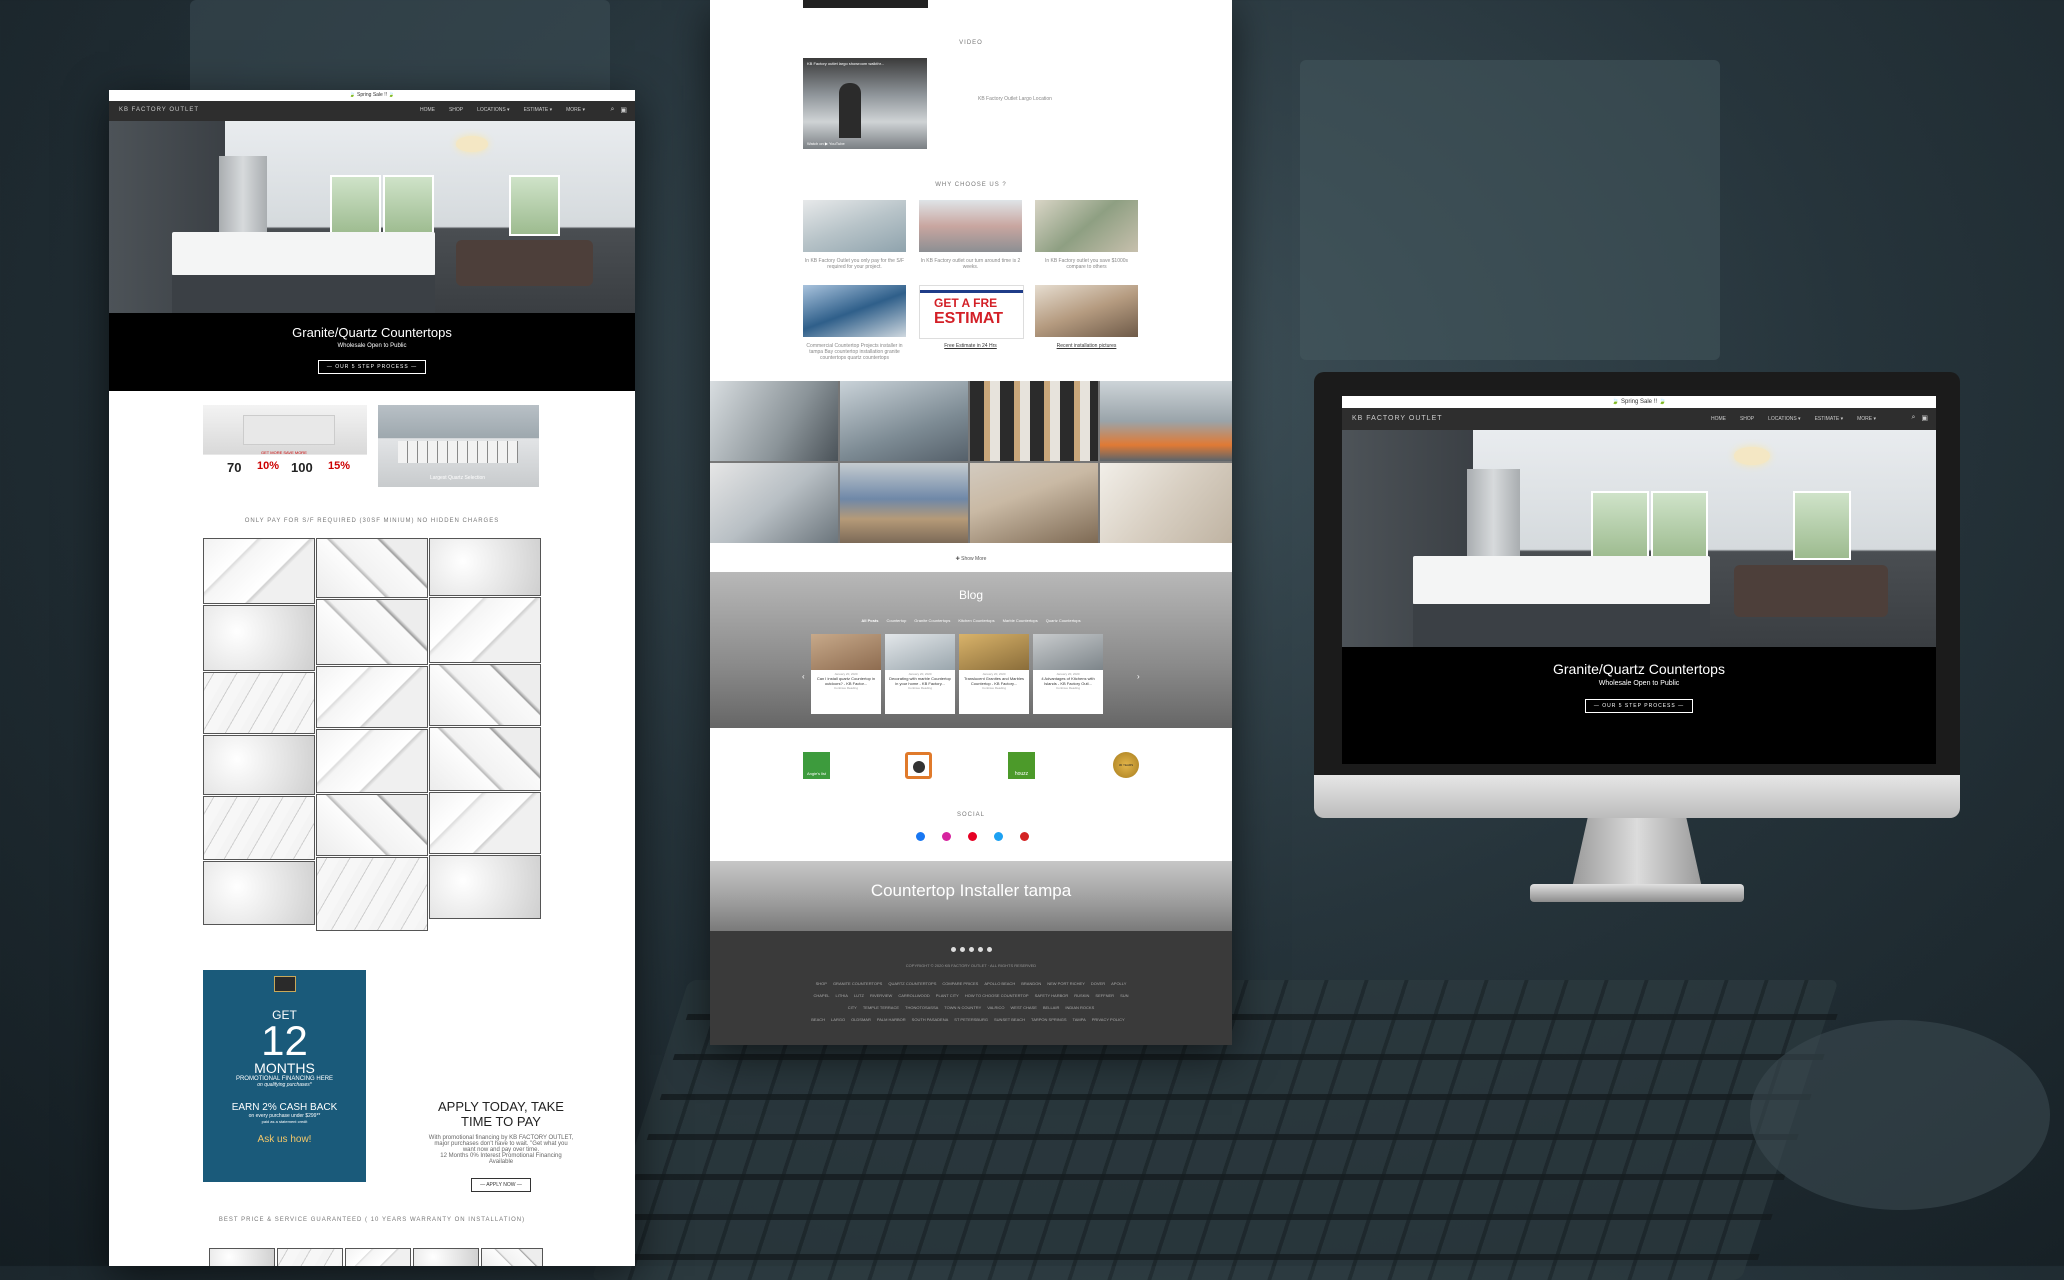 Image resolution: width=2064 pixels, height=1280 pixels. Describe the element at coordinates (1098, 983) in the screenshot. I see `footer-link: DOVER` at that location.